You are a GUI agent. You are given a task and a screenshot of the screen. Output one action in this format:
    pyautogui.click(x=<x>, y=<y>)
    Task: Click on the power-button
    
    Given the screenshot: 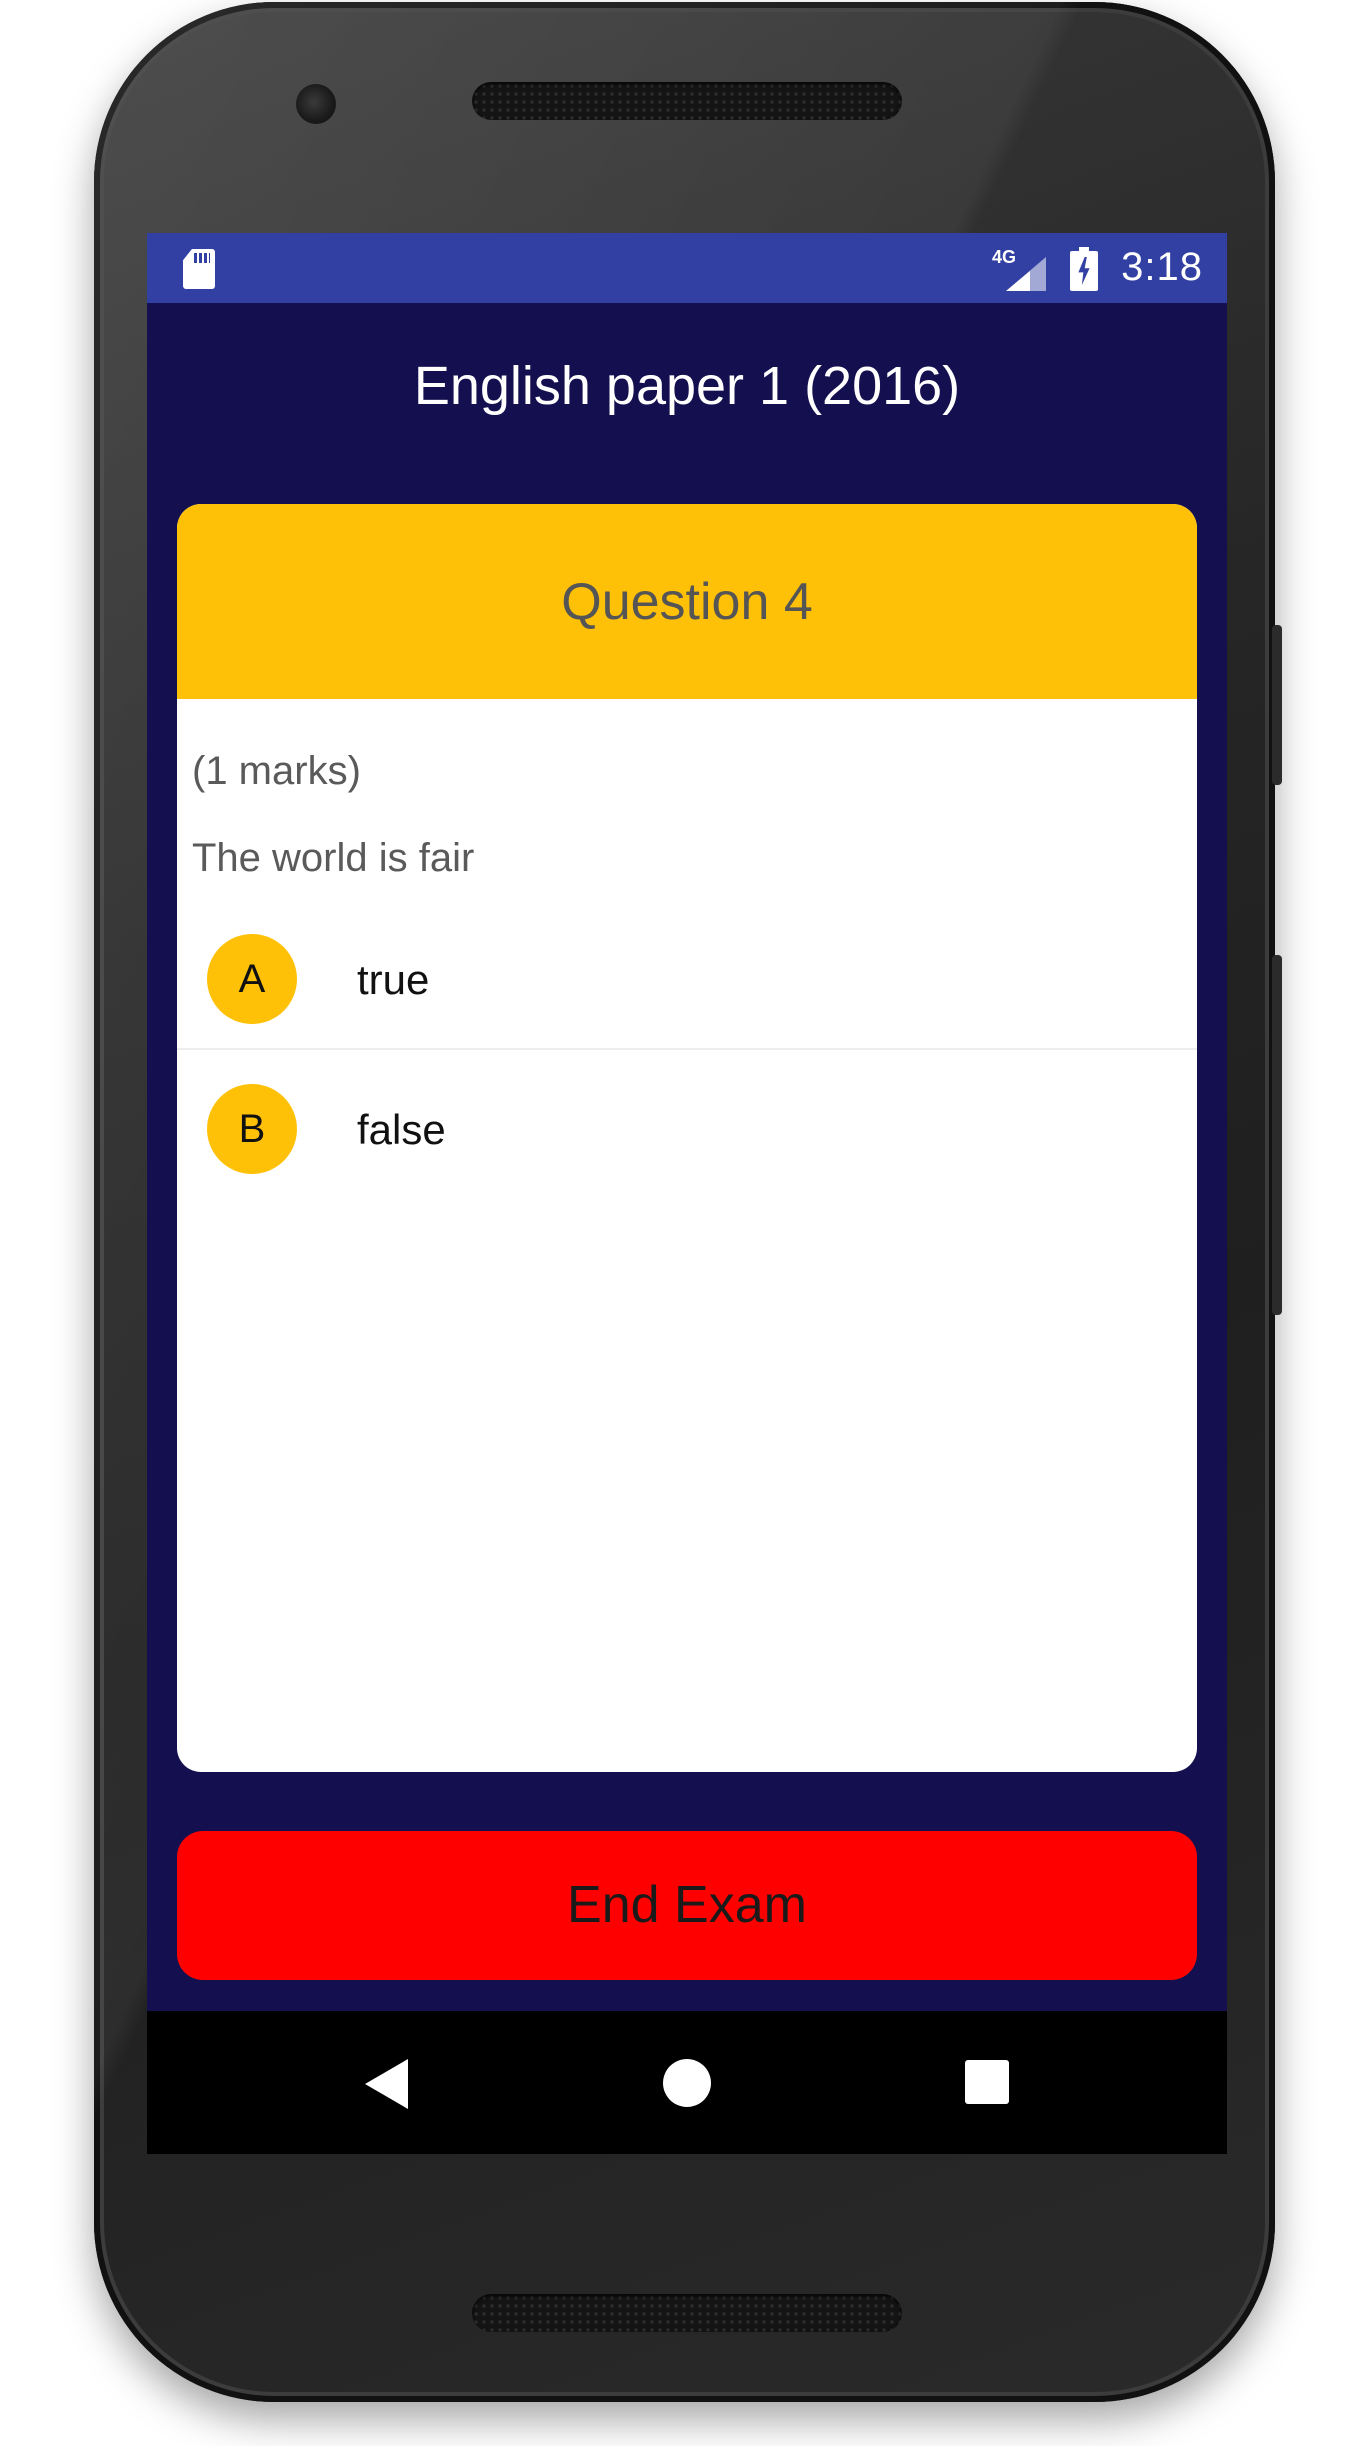 What is the action you would take?
    pyautogui.click(x=1277, y=705)
    